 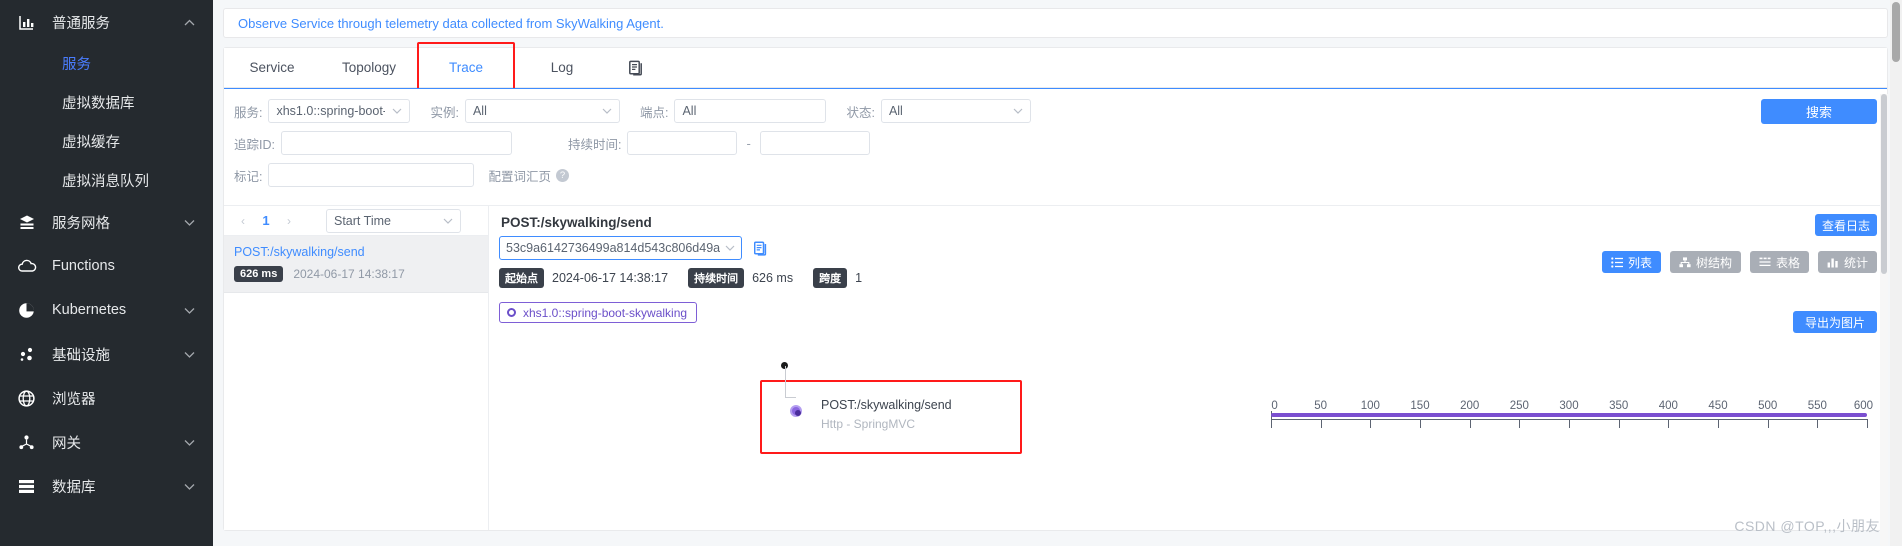 I want to click on service-tag: xhs1.0::spring-boot-skywalking, so click(x=598, y=312).